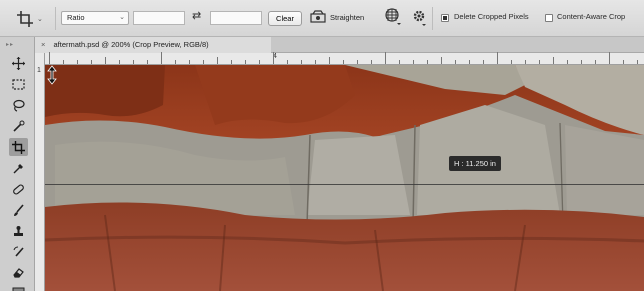 The width and height of the screenshot is (644, 291). Describe the element at coordinates (10, 44) in the screenshot. I see `panel-grip-icon: ▸▸` at that location.